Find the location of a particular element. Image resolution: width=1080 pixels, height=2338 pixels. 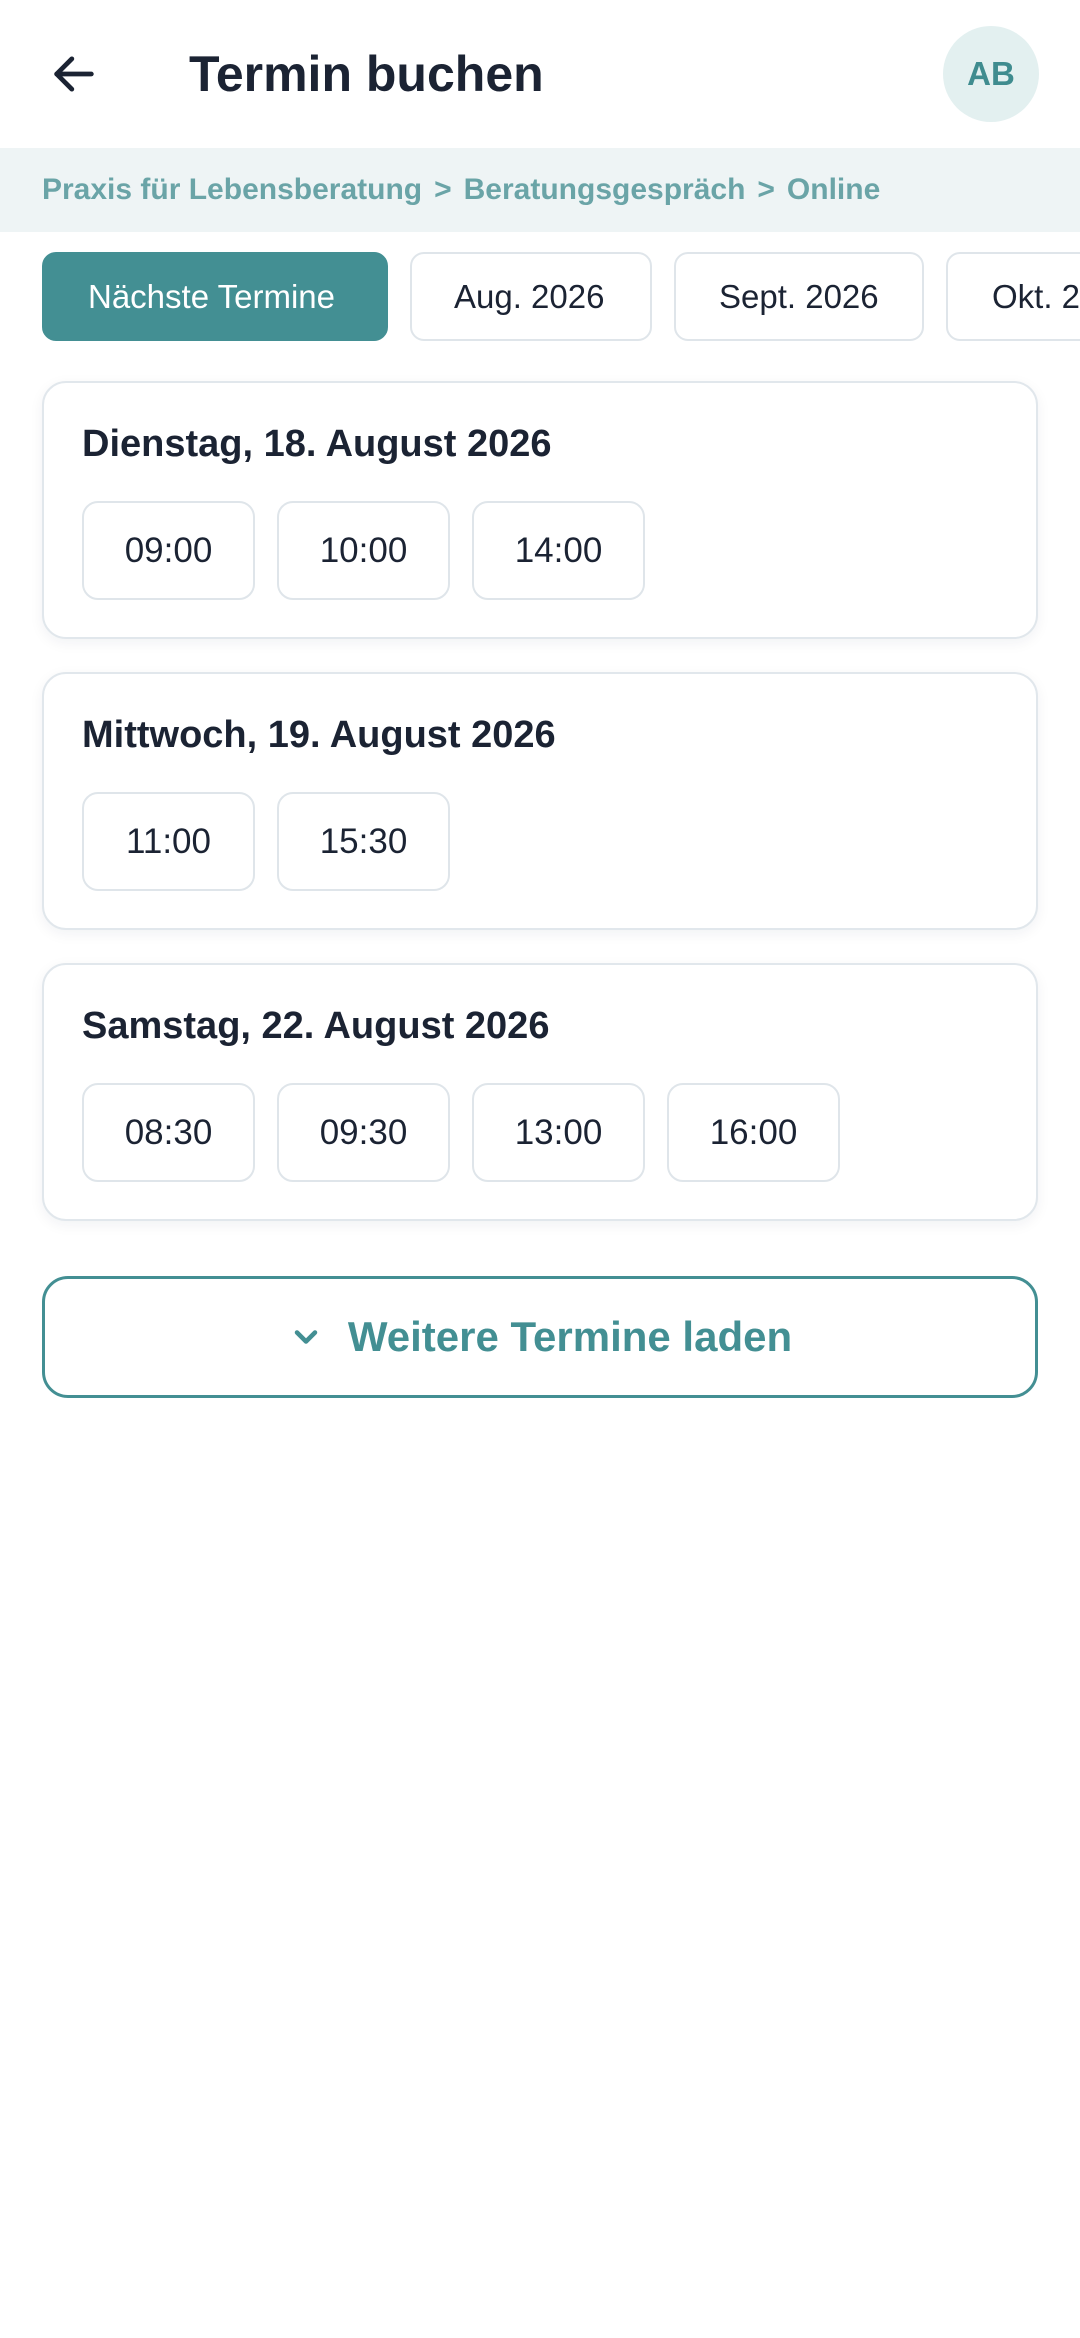

time-slot-list: 11:00 15:30 is located at coordinates (266, 841).